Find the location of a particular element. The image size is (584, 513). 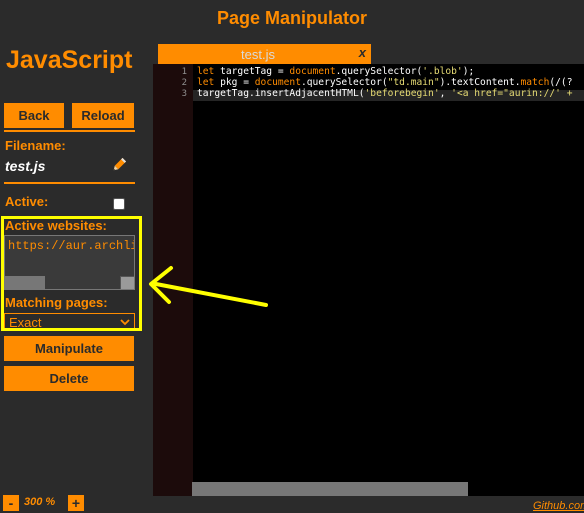

line-number: 1 is located at coordinates (184, 72).